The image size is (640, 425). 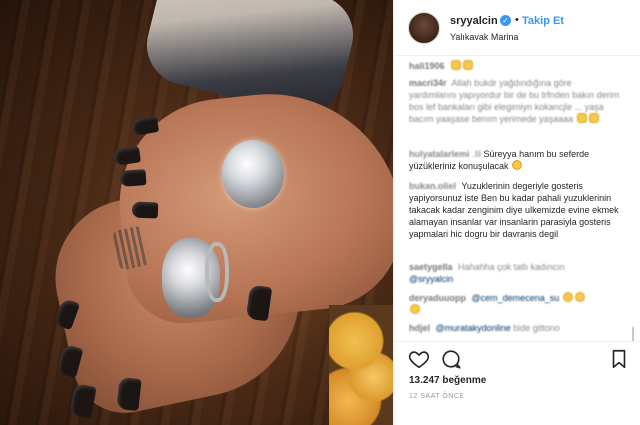 What do you see at coordinates (517, 383) in the screenshot?
I see `post-actions: 13.247 beğenme 12 SAAT ÖNCE` at bounding box center [517, 383].